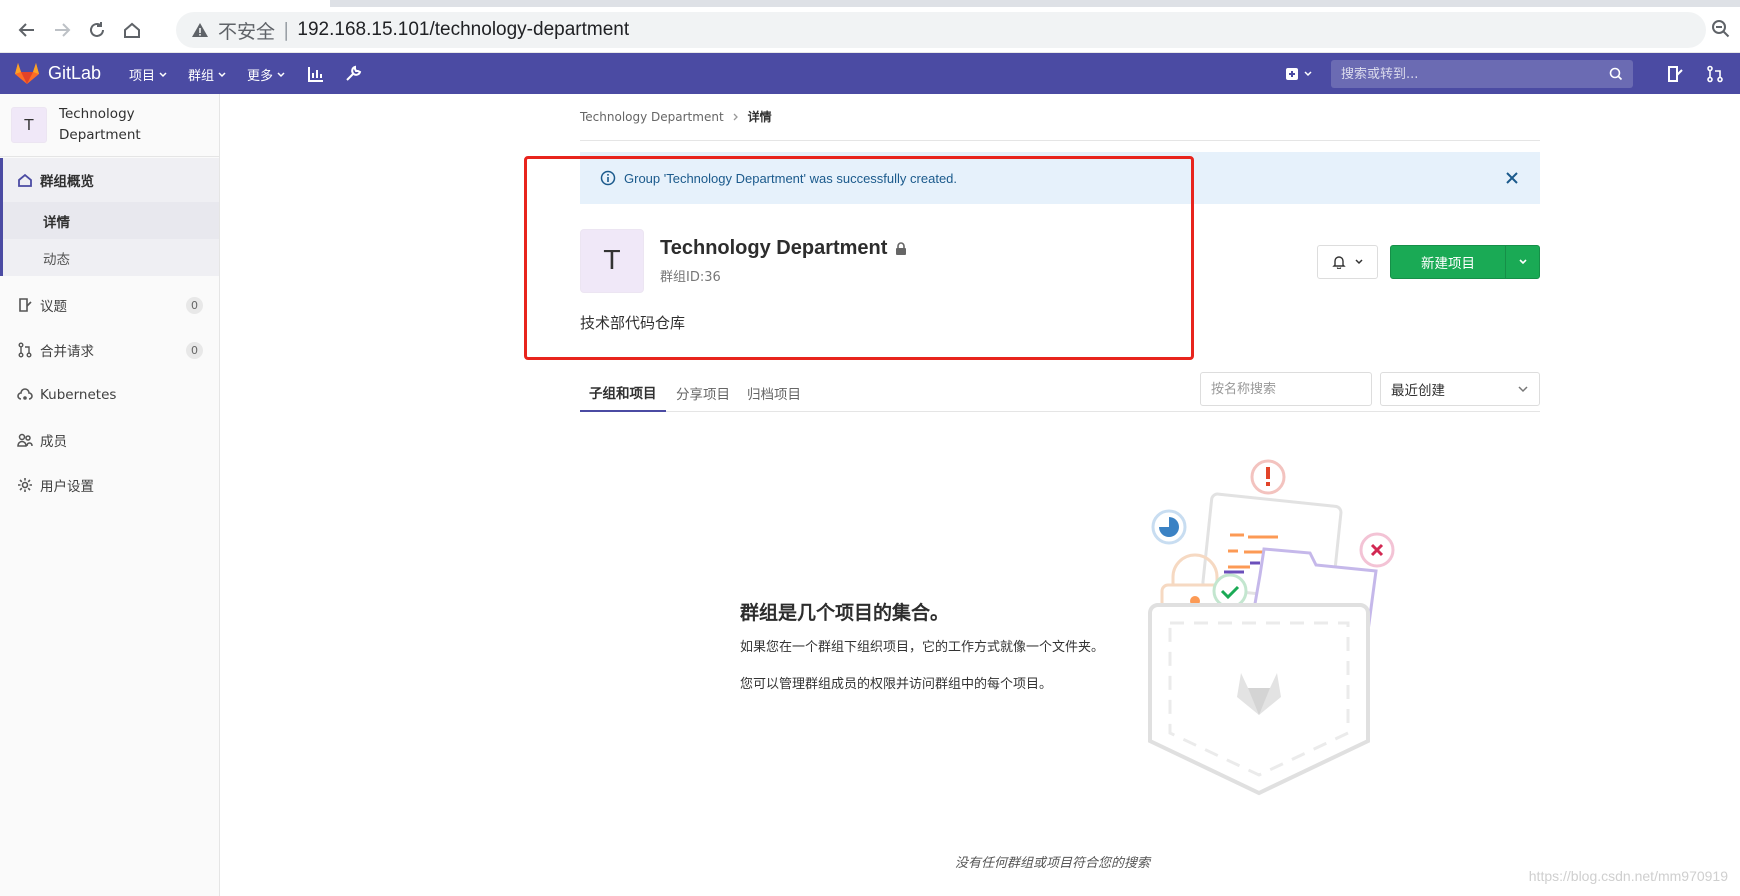 The width and height of the screenshot is (1740, 896). Describe the element at coordinates (845, 613) in the screenshot. I see `empty-state-title: 群组是几个项目的集合。` at that location.